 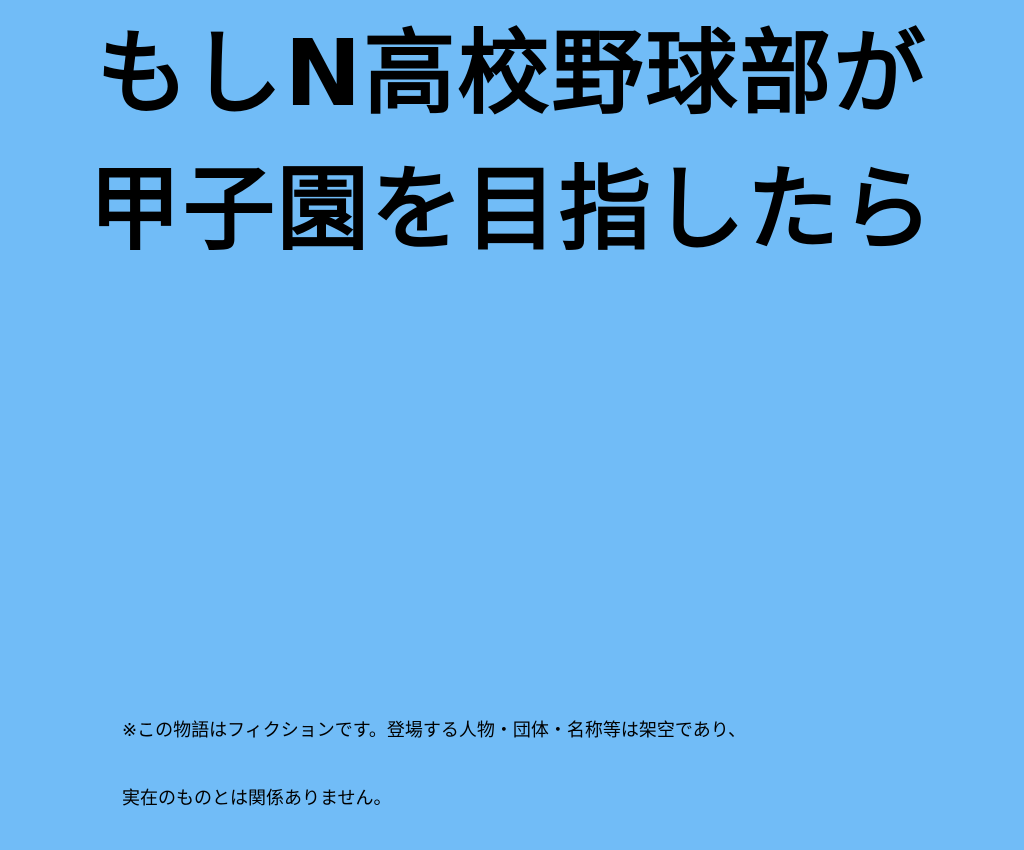 What do you see at coordinates (257, 798) in the screenshot?
I see `disclaimer-line-2: 実在のものとは関係ありません。` at bounding box center [257, 798].